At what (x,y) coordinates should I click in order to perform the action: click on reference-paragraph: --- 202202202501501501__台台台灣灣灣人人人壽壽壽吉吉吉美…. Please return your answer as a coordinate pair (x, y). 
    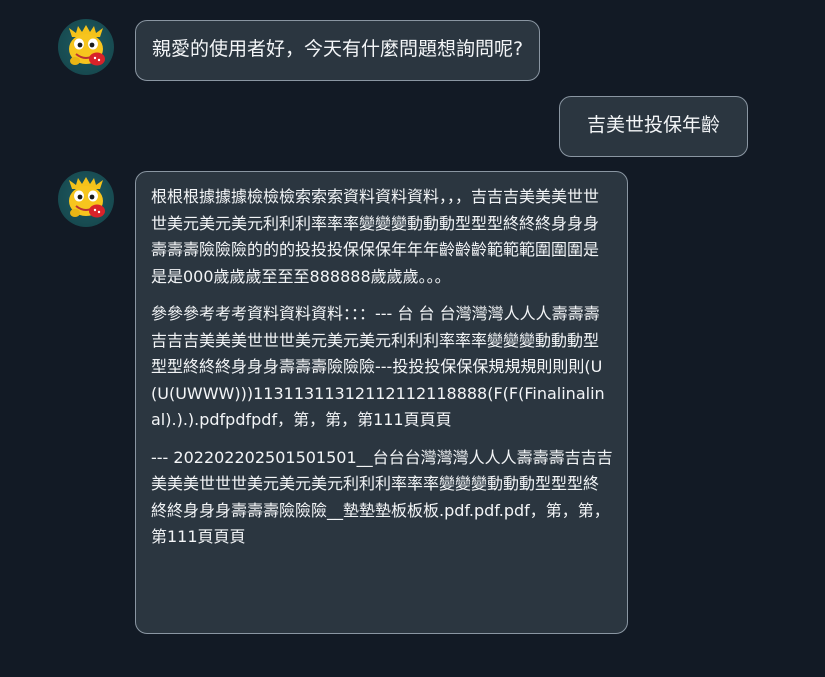
    Looking at the image, I should click on (382, 497).